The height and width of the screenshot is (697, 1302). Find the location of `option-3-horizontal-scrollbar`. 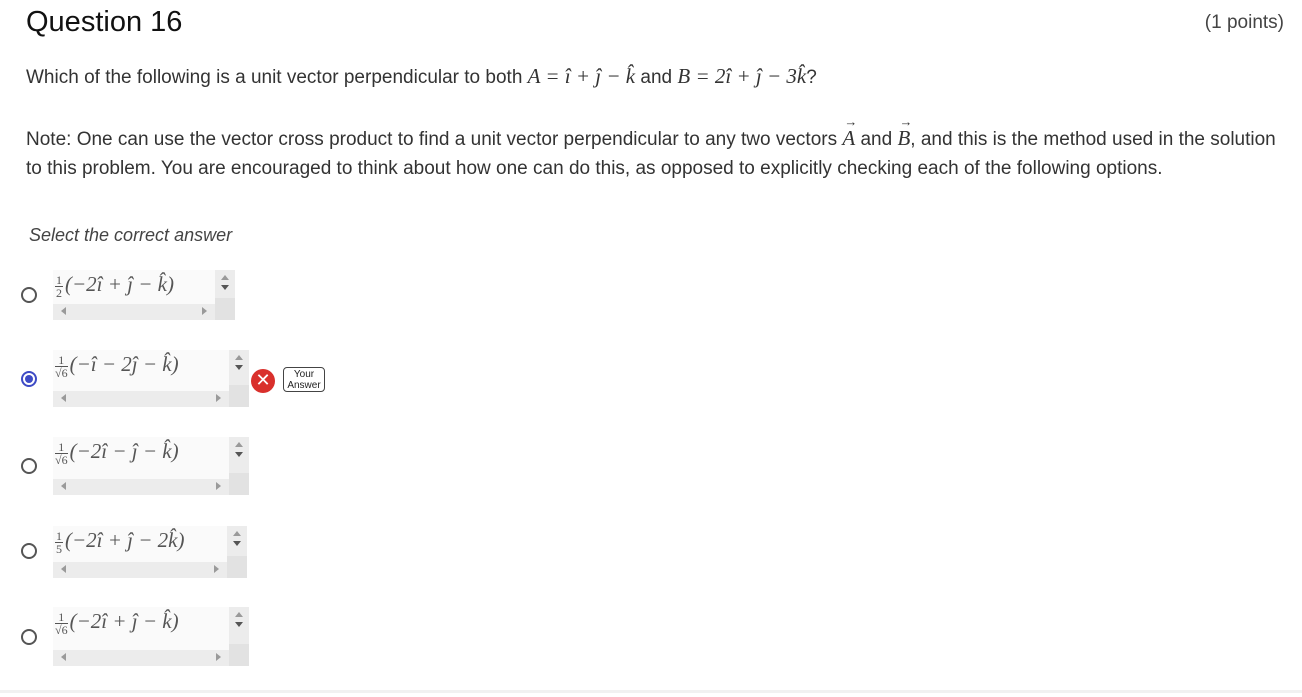

option-3-horizontal-scrollbar is located at coordinates (141, 487).